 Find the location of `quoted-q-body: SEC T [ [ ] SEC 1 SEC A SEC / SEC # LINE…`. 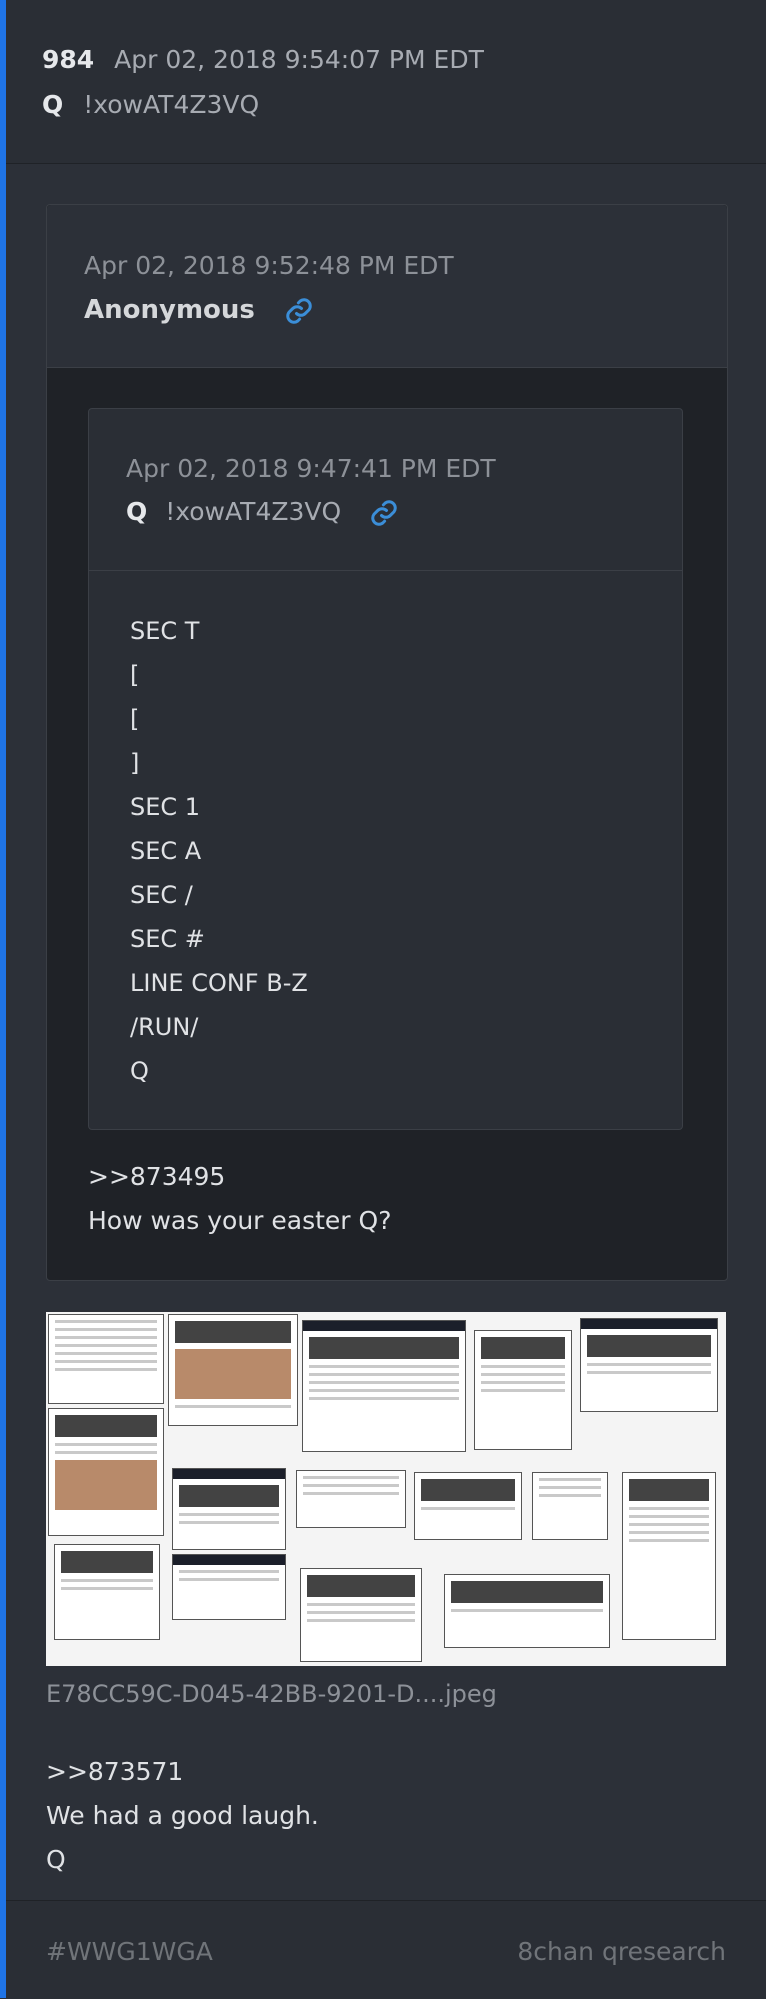

quoted-q-body: SEC T [ [ ] SEC 1 SEC A SEC / SEC # LINE… is located at coordinates (219, 851).